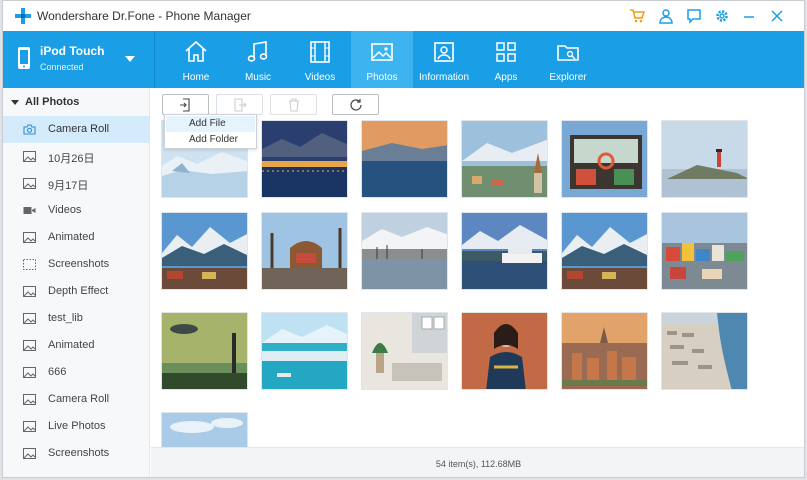  What do you see at coordinates (777, 16) in the screenshot?
I see `close-icon` at bounding box center [777, 16].